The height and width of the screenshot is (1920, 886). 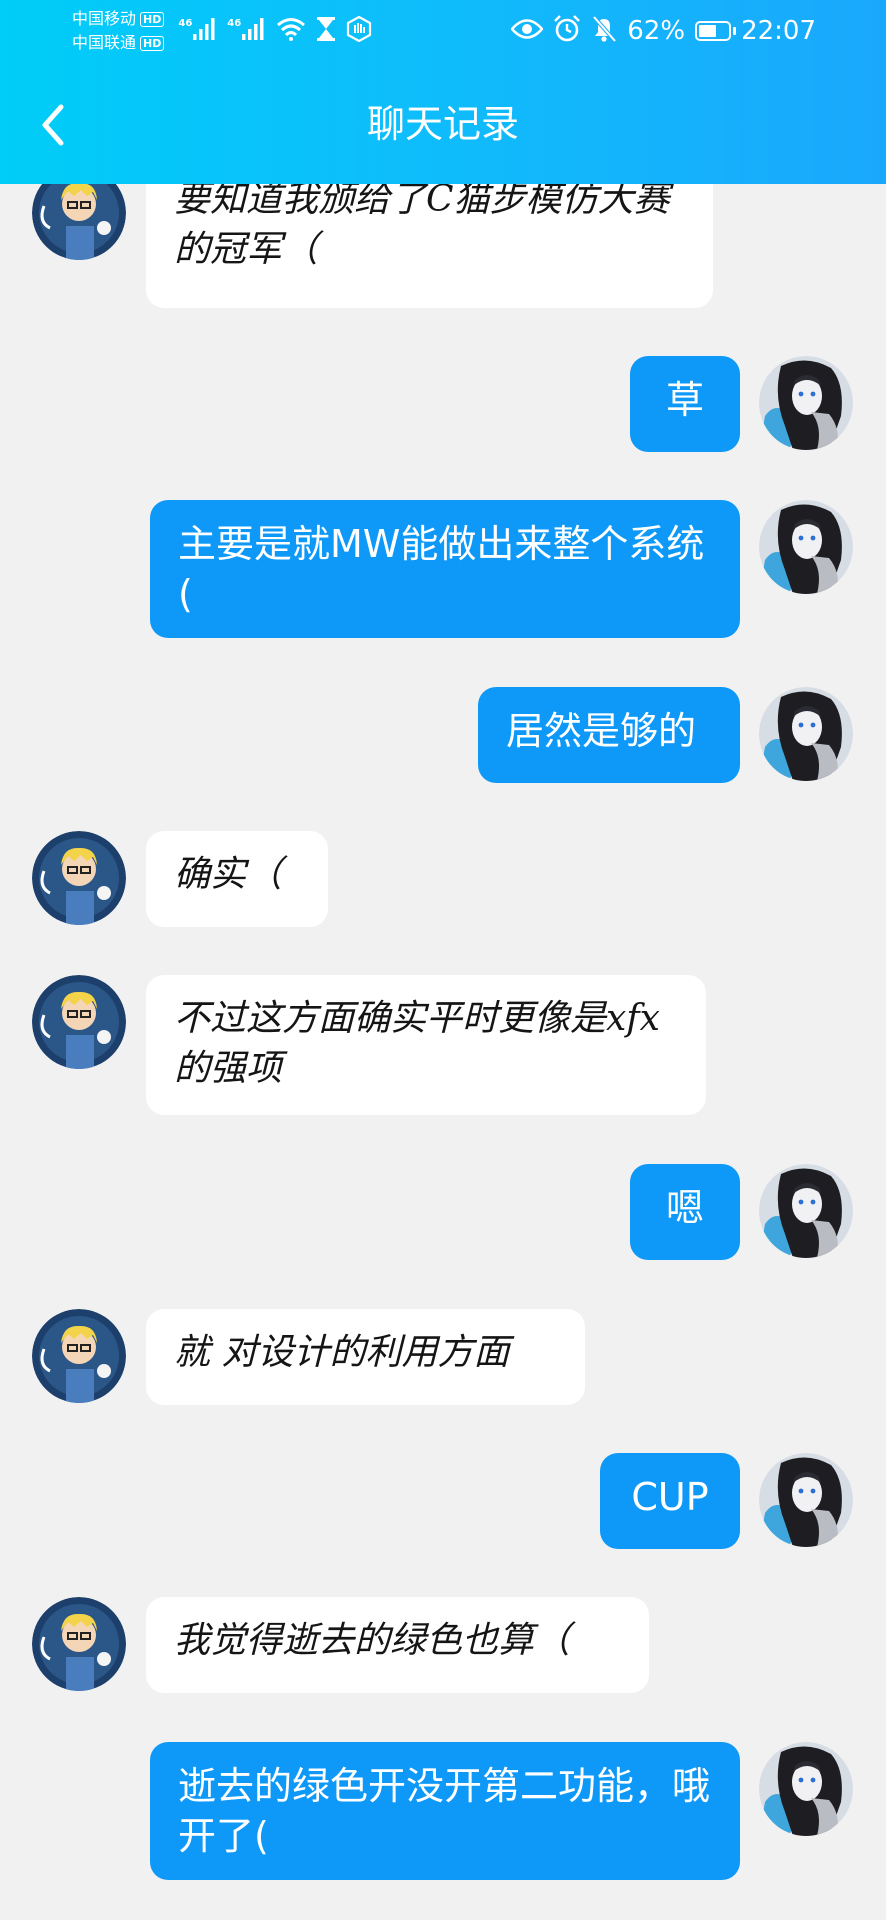 I want to click on message-text: 嗯, so click(x=684, y=1208).